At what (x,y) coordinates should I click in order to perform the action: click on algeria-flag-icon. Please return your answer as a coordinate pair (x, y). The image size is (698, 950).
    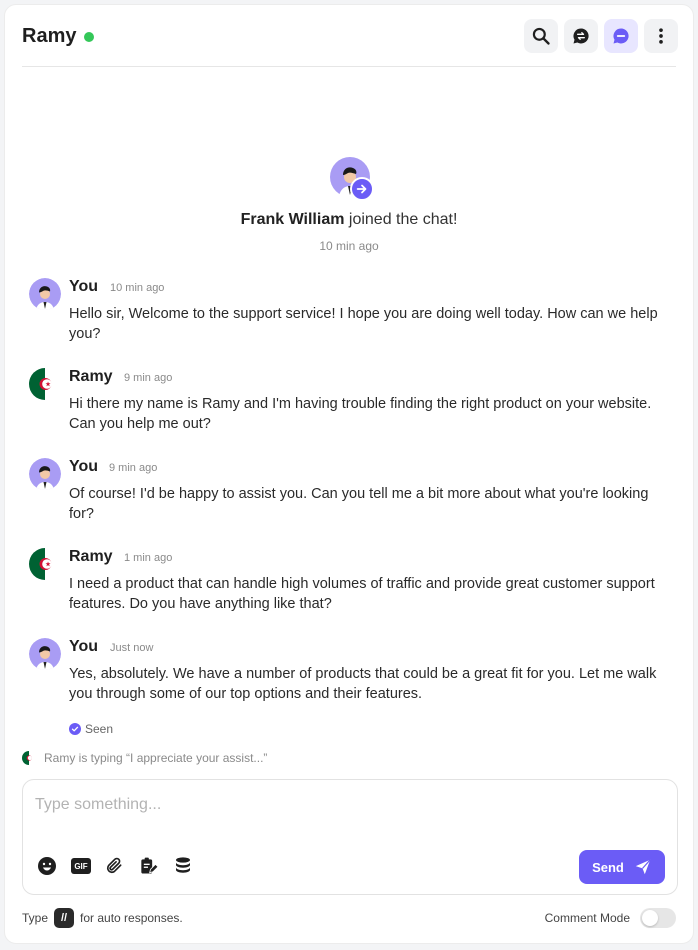
    Looking at the image, I should click on (29, 758).